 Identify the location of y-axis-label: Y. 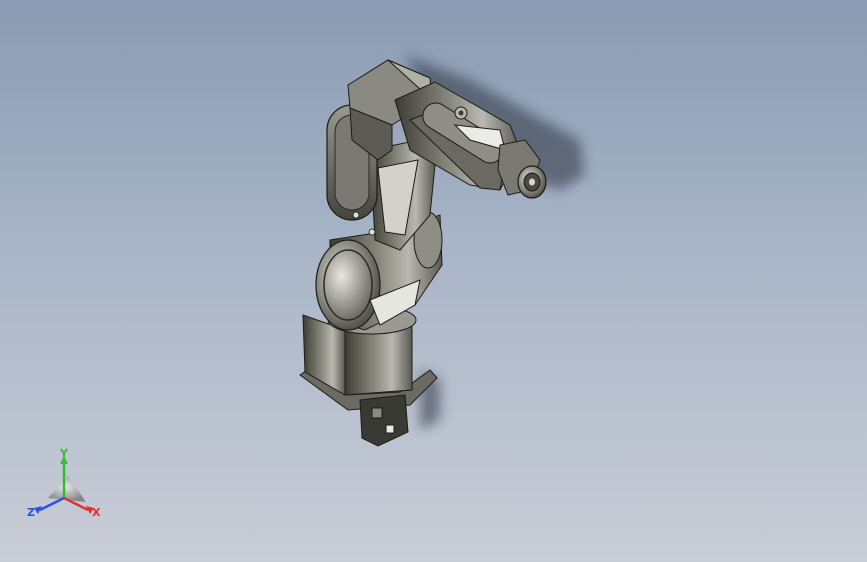
(64, 454).